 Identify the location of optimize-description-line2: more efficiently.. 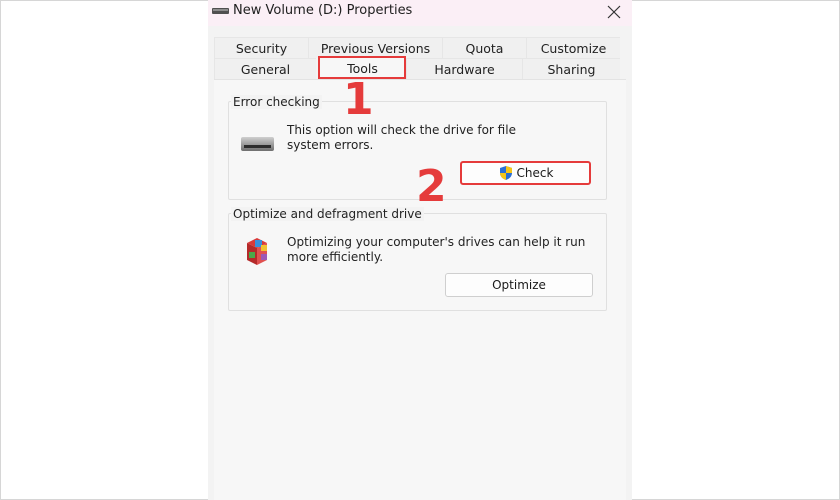
(335, 257).